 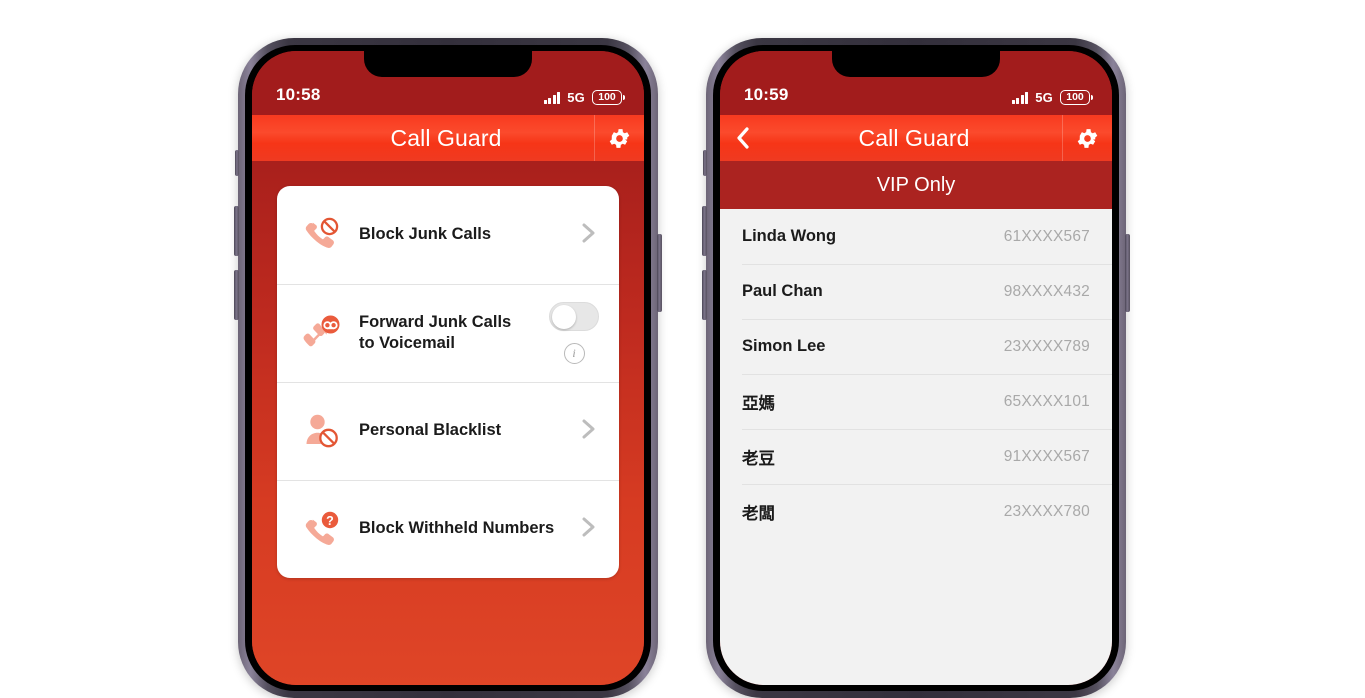 What do you see at coordinates (322, 431) in the screenshot?
I see `person-blocked-icon` at bounding box center [322, 431].